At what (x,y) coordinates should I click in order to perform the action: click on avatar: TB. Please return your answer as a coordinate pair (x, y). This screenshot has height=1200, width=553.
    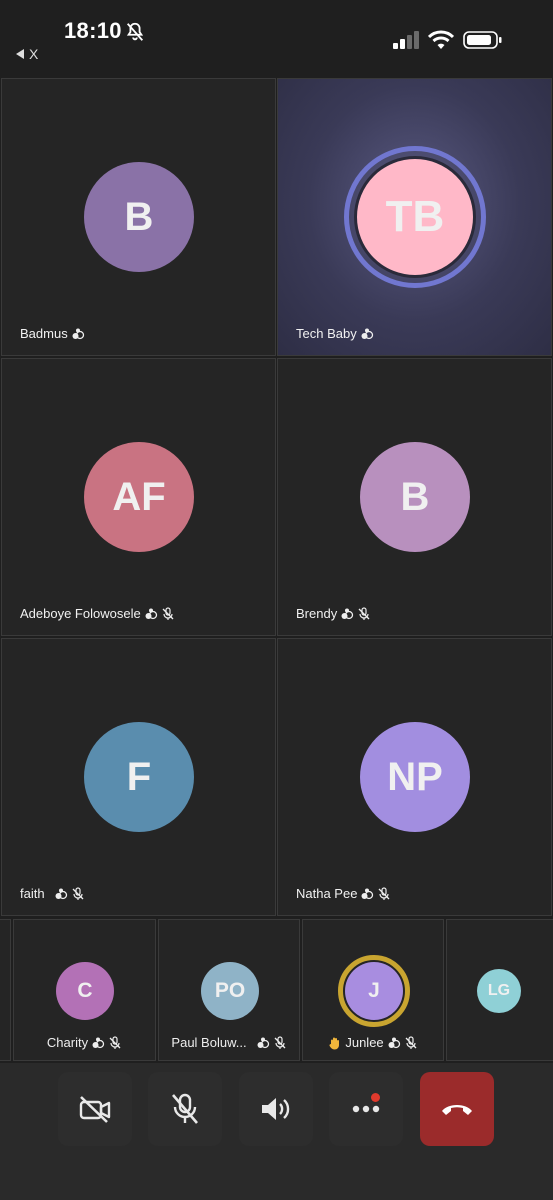
    Looking at the image, I should click on (415, 217).